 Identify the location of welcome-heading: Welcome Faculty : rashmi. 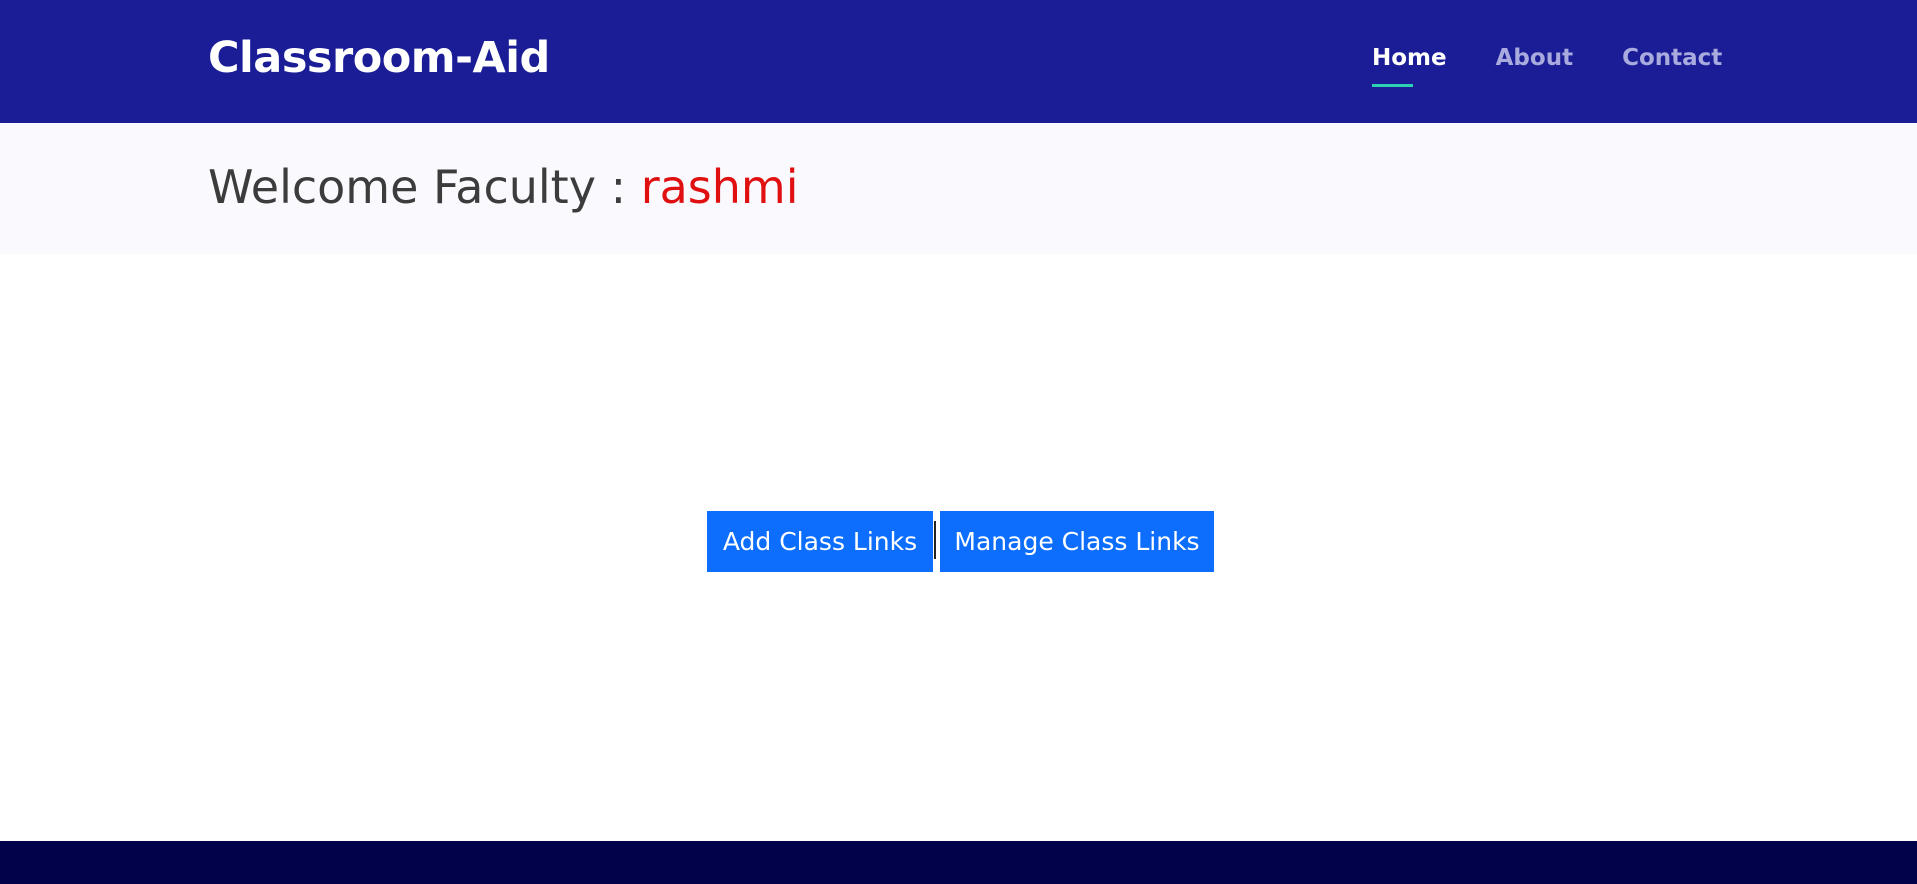
(503, 187).